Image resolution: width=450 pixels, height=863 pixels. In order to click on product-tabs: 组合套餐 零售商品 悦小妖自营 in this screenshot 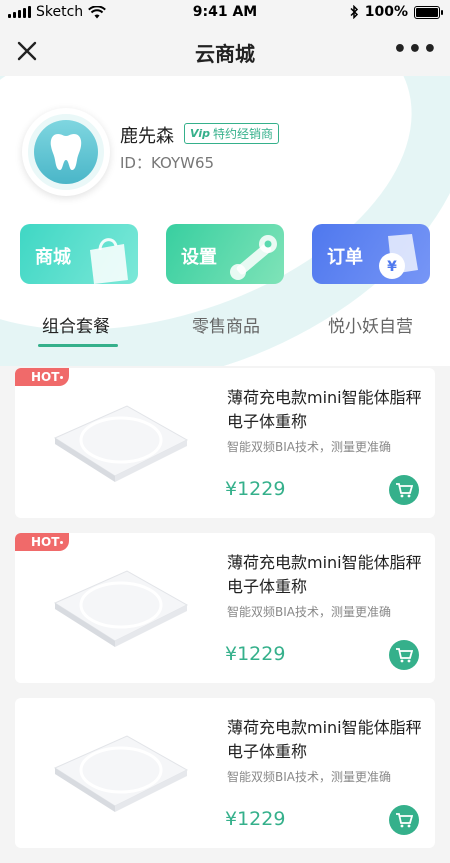, I will do `click(225, 332)`.